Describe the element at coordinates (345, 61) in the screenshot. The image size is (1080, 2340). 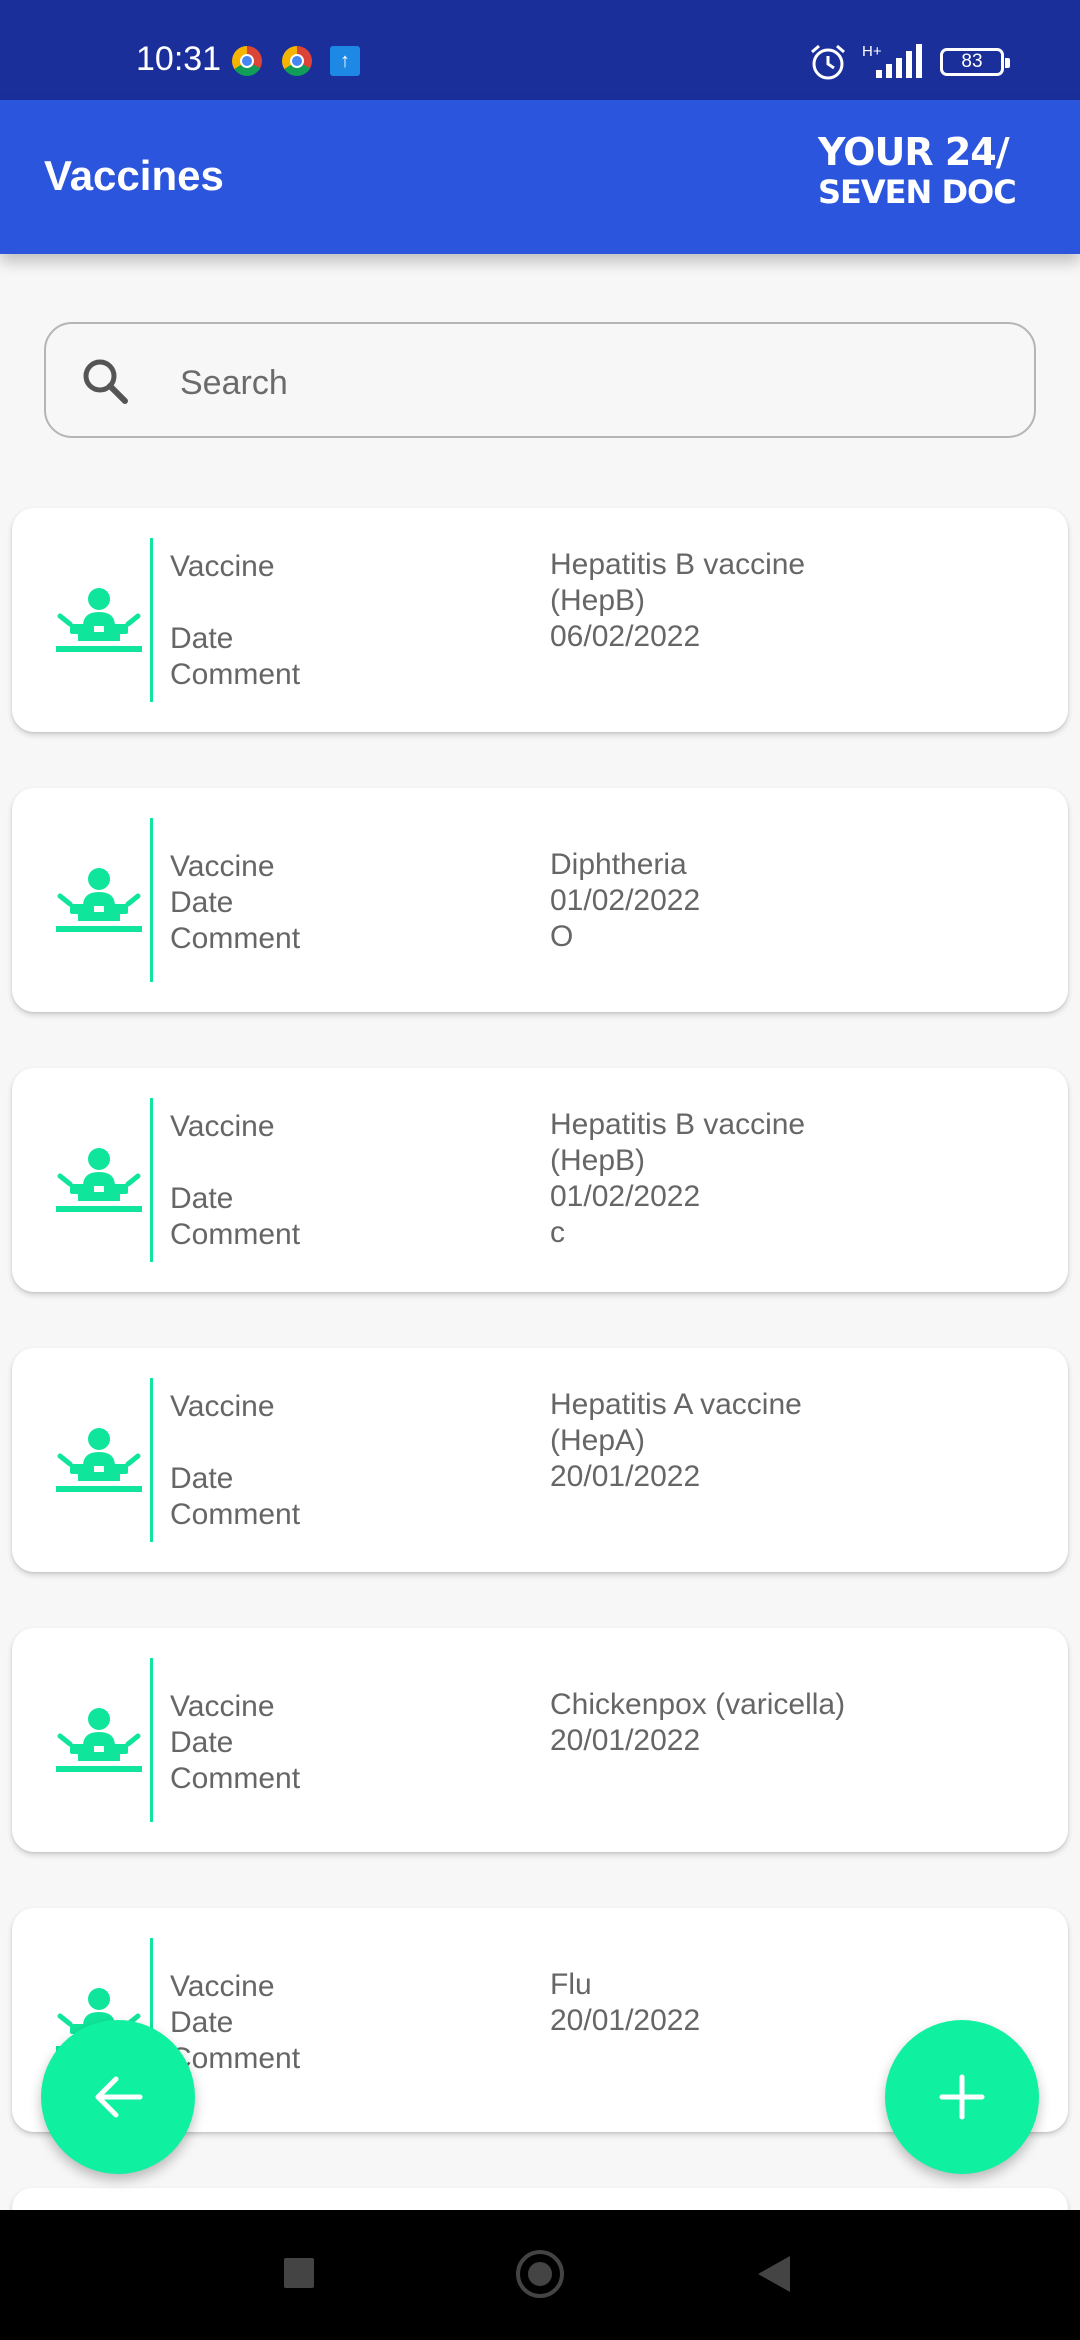
I see `upload-icon: ↑` at that location.